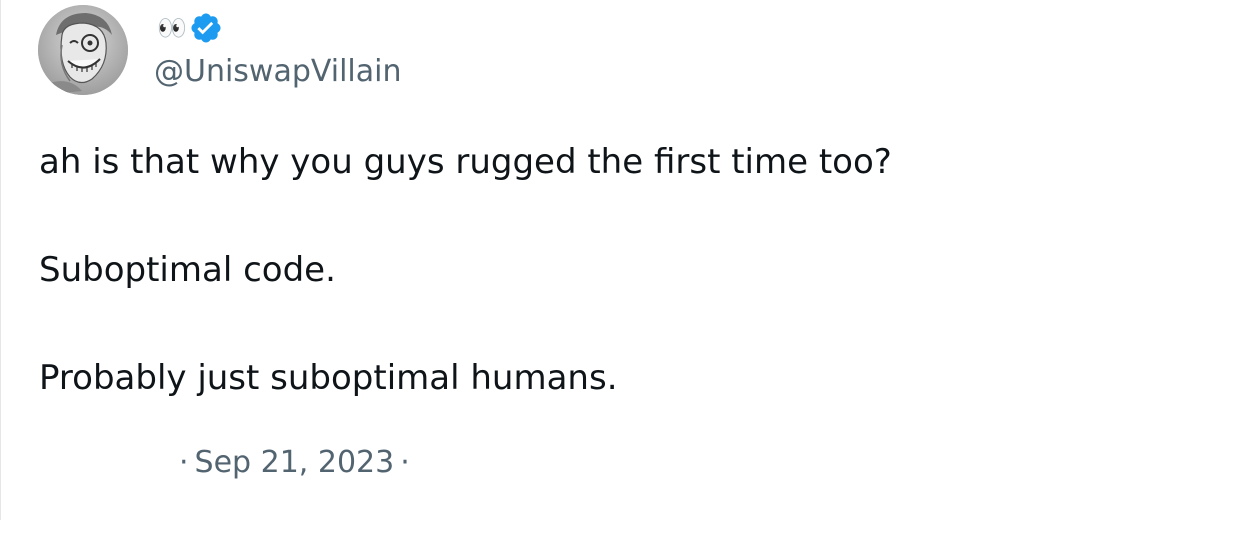 The image size is (1253, 536). I want to click on joker-avatar-icon, so click(83, 50).